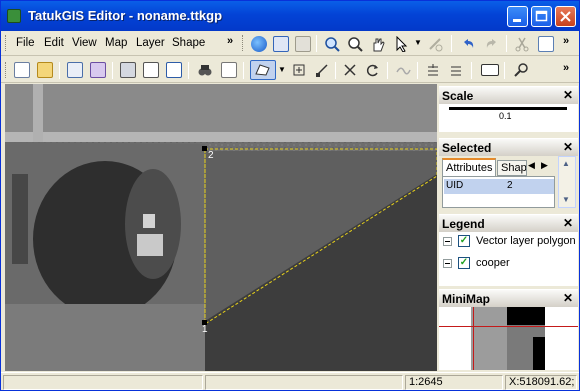  What do you see at coordinates (84, 43) in the screenshot?
I see `menu-view: View` at bounding box center [84, 43].